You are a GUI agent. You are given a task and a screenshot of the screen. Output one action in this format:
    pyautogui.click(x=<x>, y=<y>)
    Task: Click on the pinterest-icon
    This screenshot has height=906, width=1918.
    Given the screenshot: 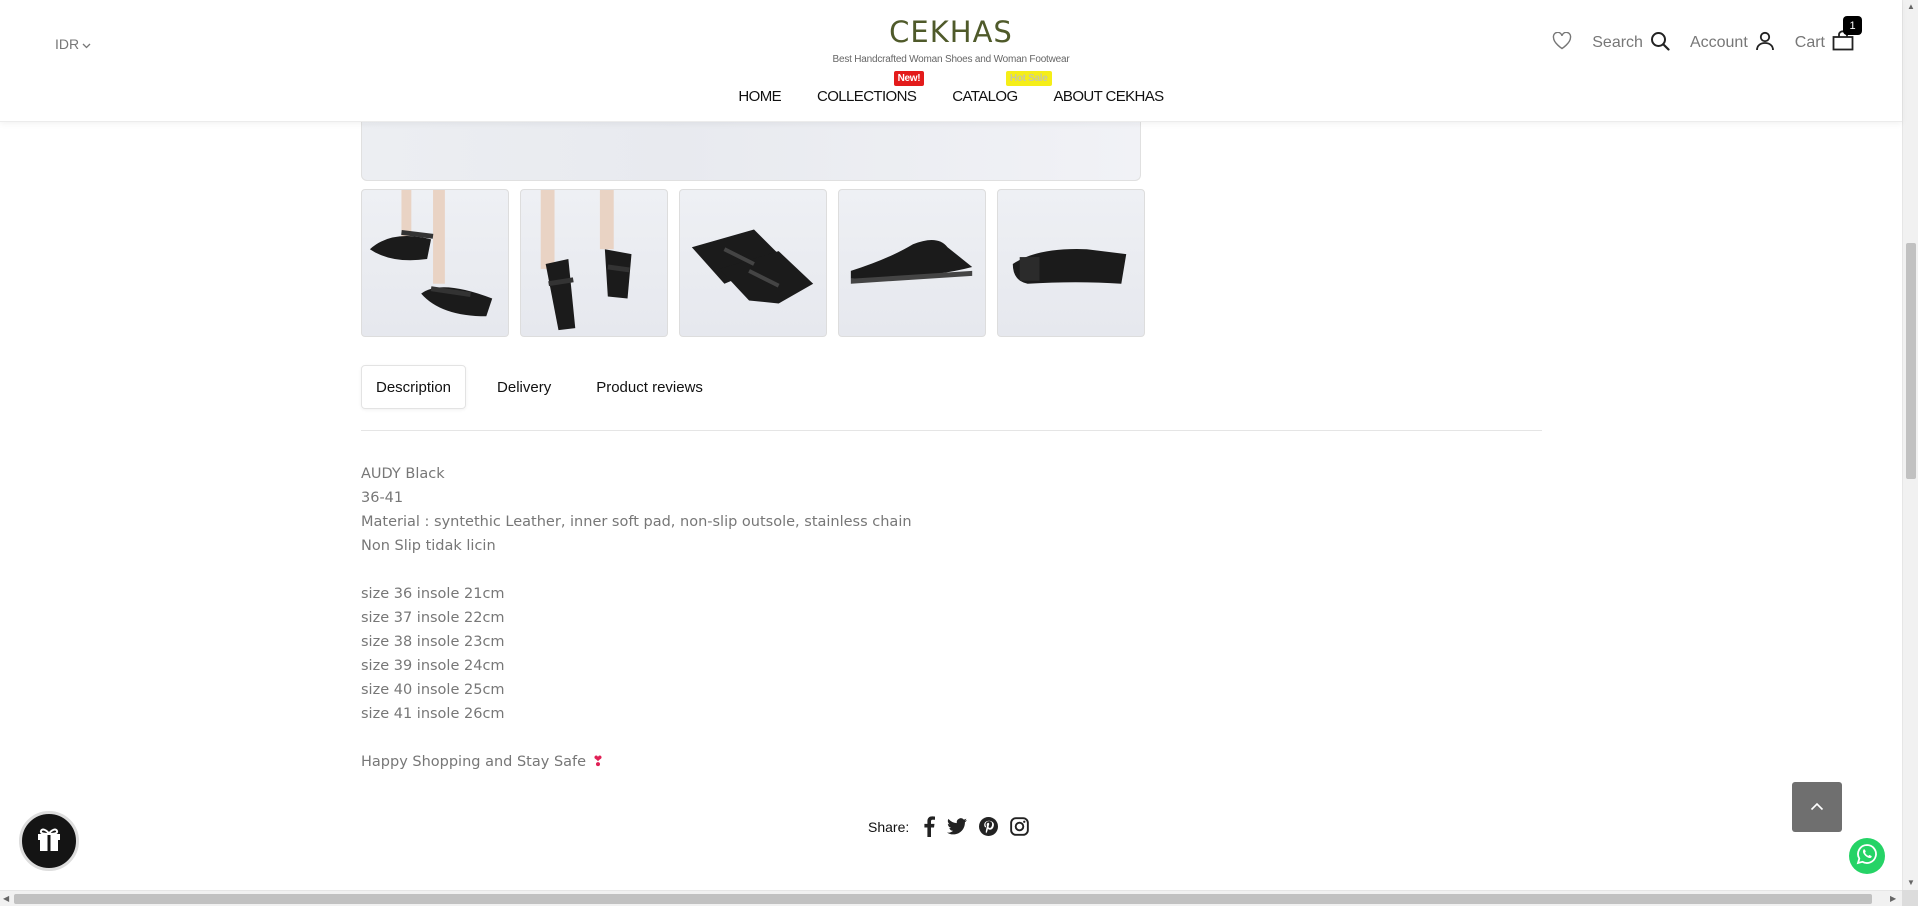 What is the action you would take?
    pyautogui.click(x=989, y=826)
    